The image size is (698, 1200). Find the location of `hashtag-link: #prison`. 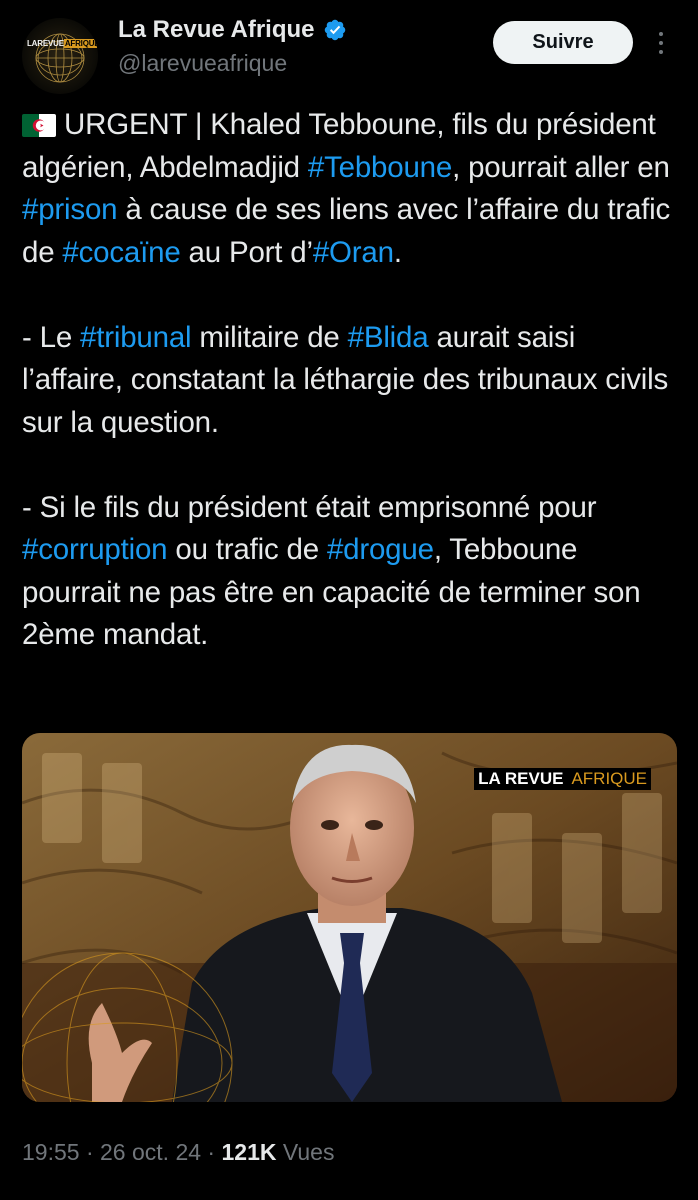

hashtag-link: #prison is located at coordinates (70, 209).